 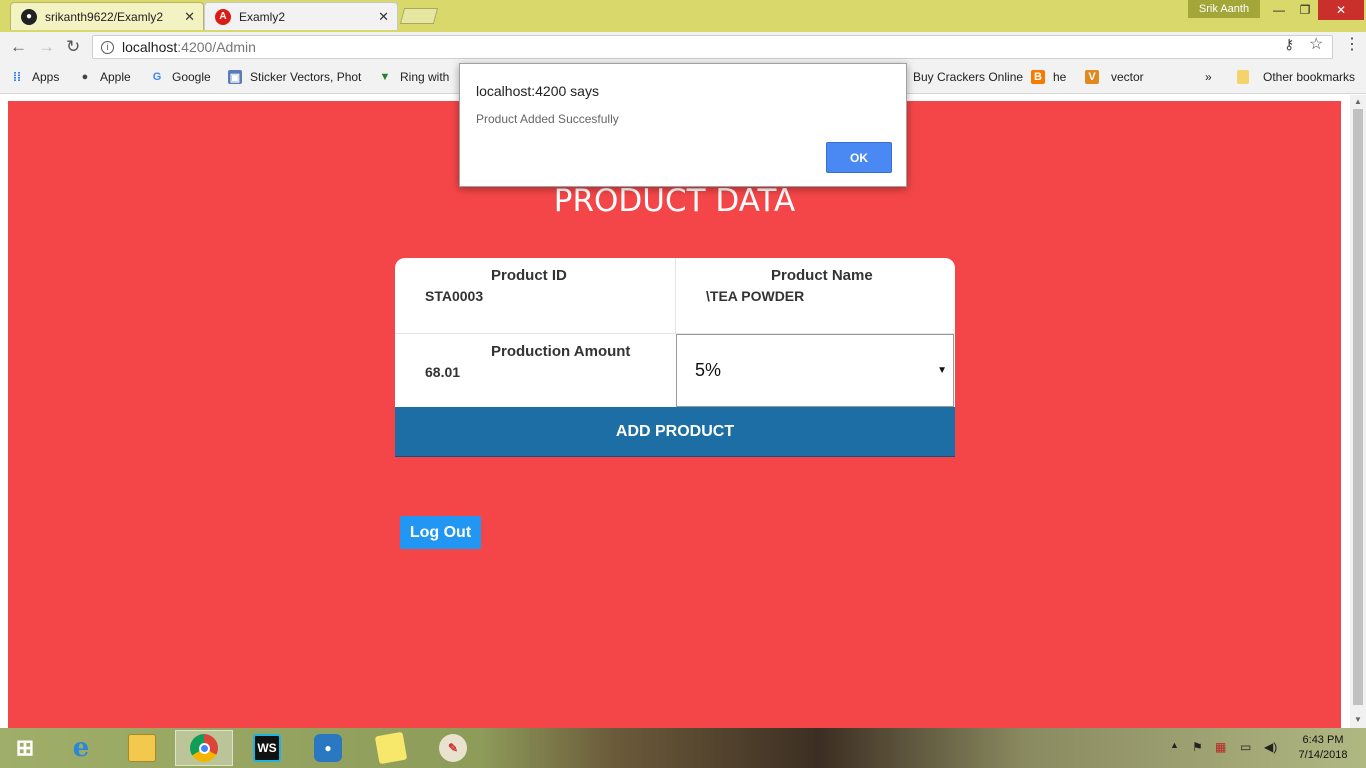 I want to click on page-scrollbar: ▲ ▼, so click(x=1358, y=411).